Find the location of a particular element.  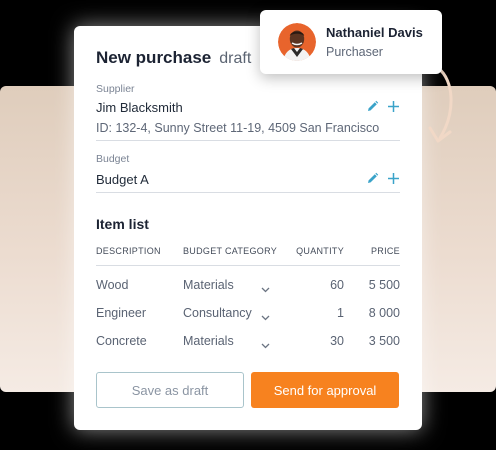

supplier-label: Supplier is located at coordinates (115, 89).